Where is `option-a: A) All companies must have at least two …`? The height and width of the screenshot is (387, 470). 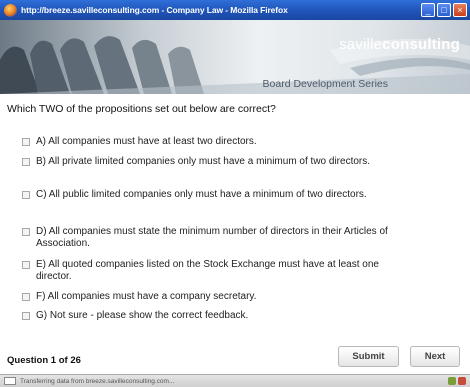
option-a: A) All companies must have at least two … is located at coordinates (219, 142).